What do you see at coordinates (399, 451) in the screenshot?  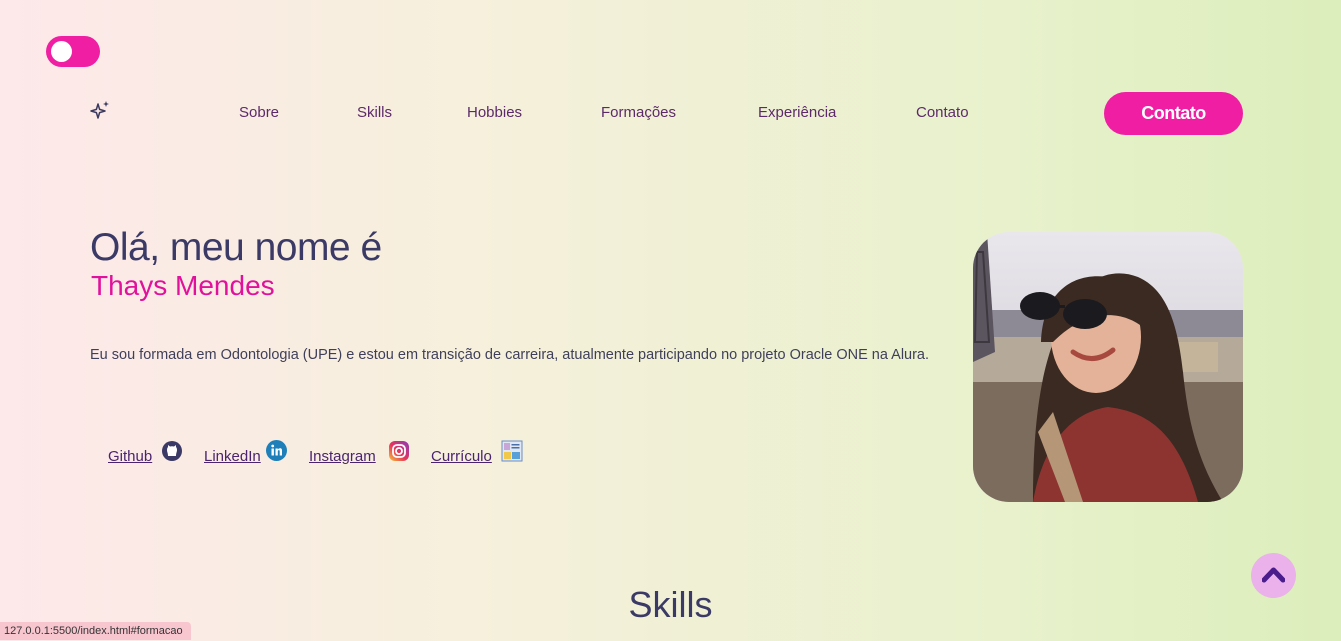 I see `instagram-icon` at bounding box center [399, 451].